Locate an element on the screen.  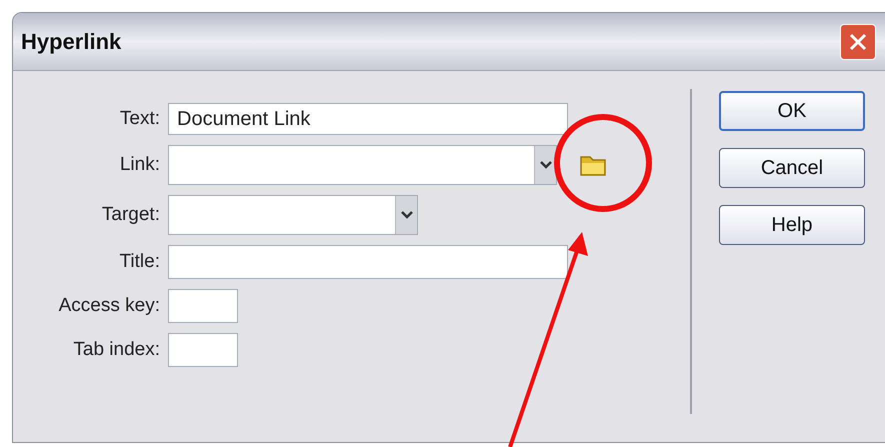
field-label: Access key: is located at coordinates (109, 306).